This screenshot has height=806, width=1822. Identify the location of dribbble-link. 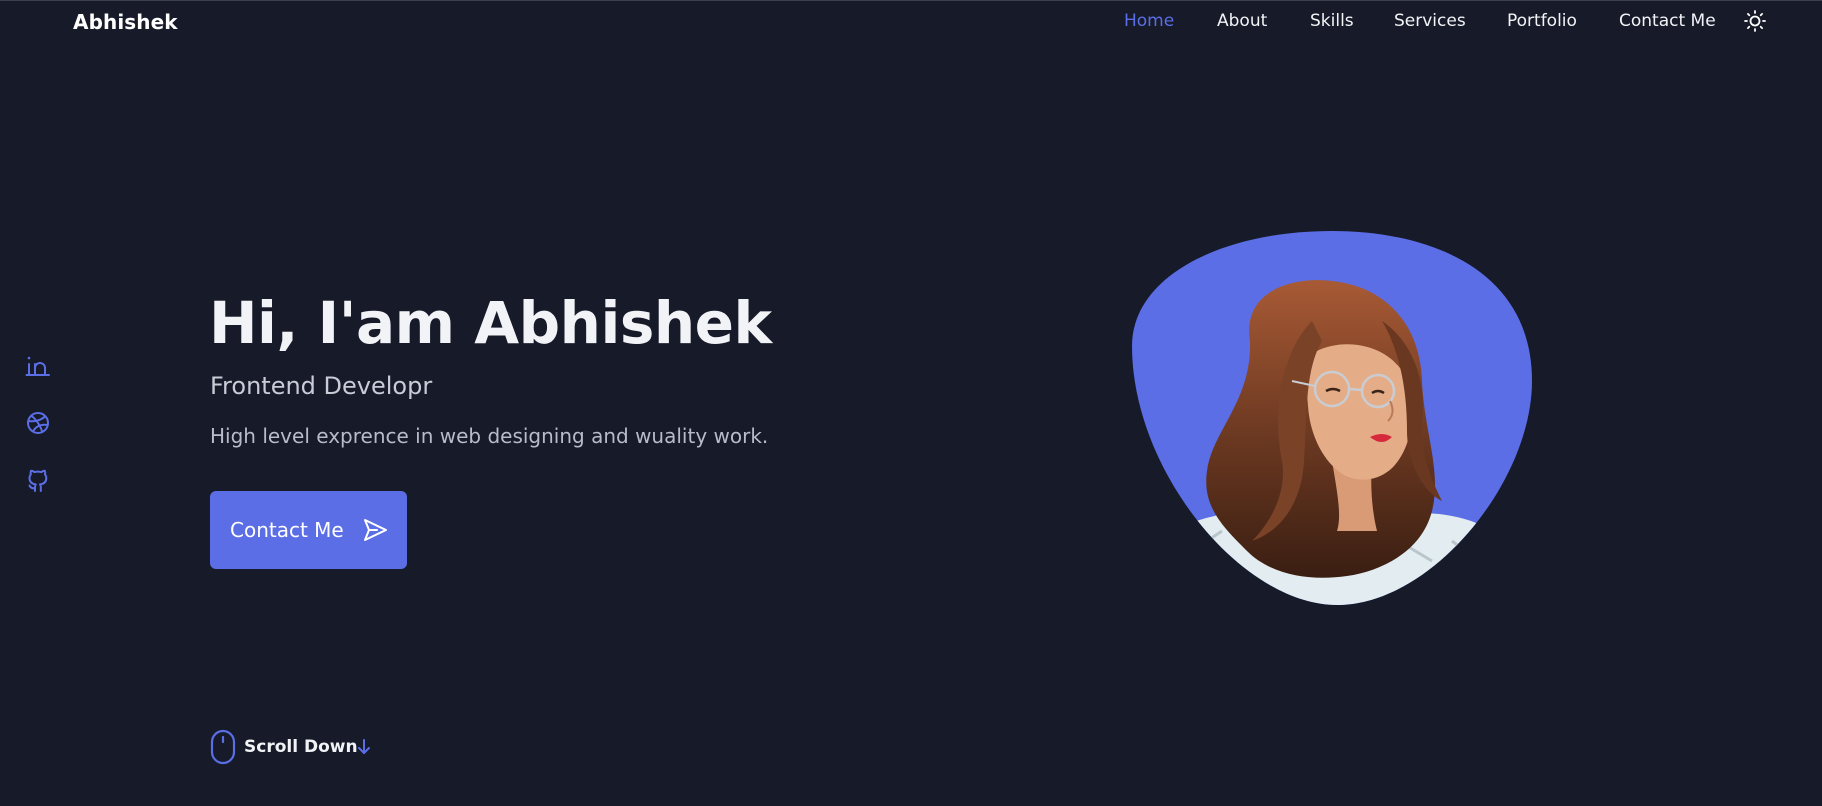
(38, 423).